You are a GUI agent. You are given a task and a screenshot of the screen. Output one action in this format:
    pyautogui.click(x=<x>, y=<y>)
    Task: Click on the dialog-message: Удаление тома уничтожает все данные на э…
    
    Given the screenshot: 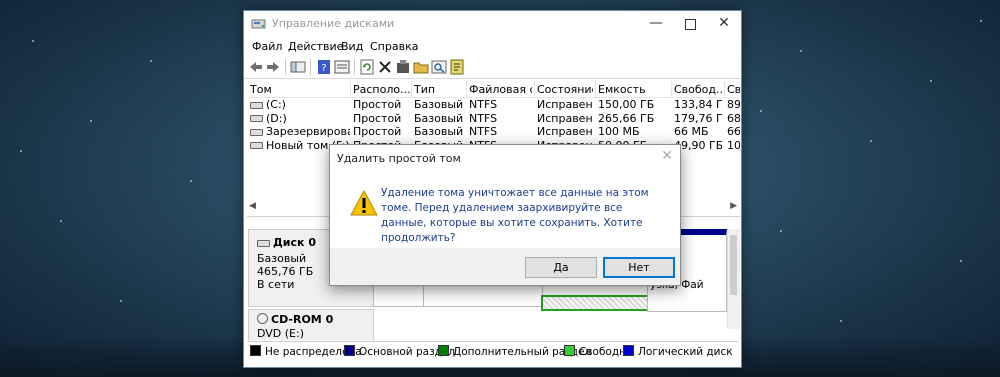 What is the action you would take?
    pyautogui.click(x=515, y=215)
    